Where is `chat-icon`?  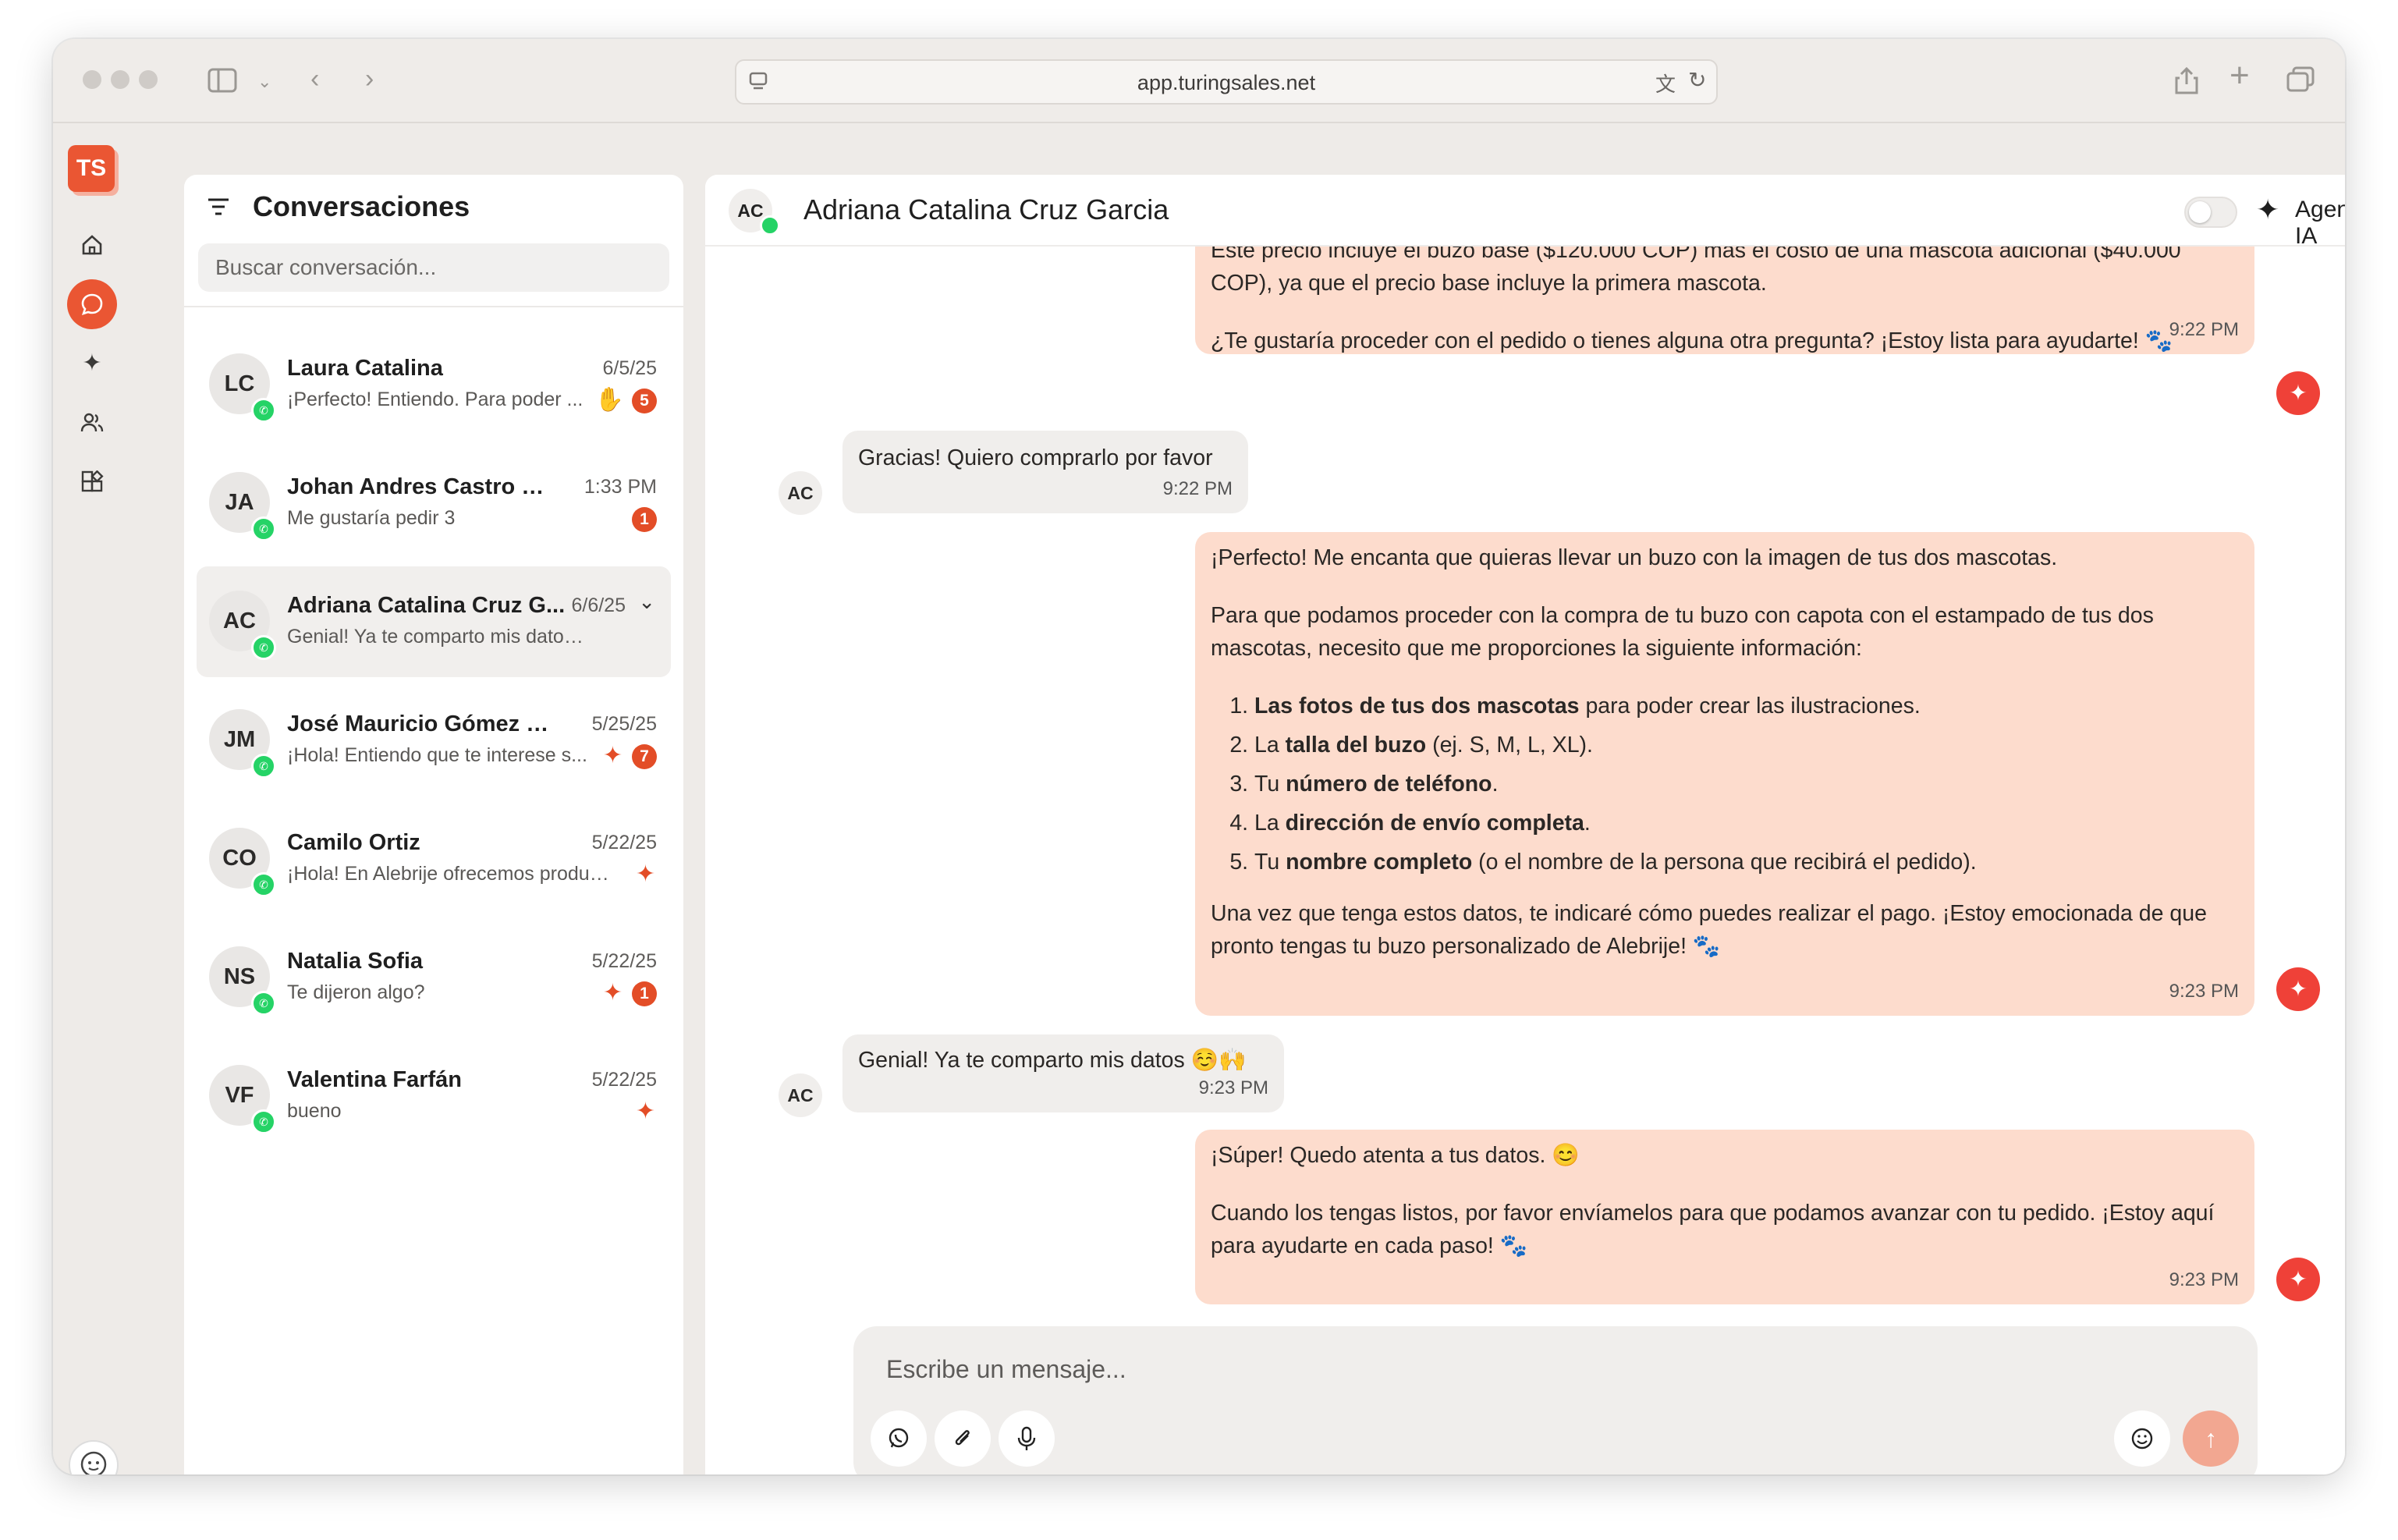
chat-icon is located at coordinates (92, 304).